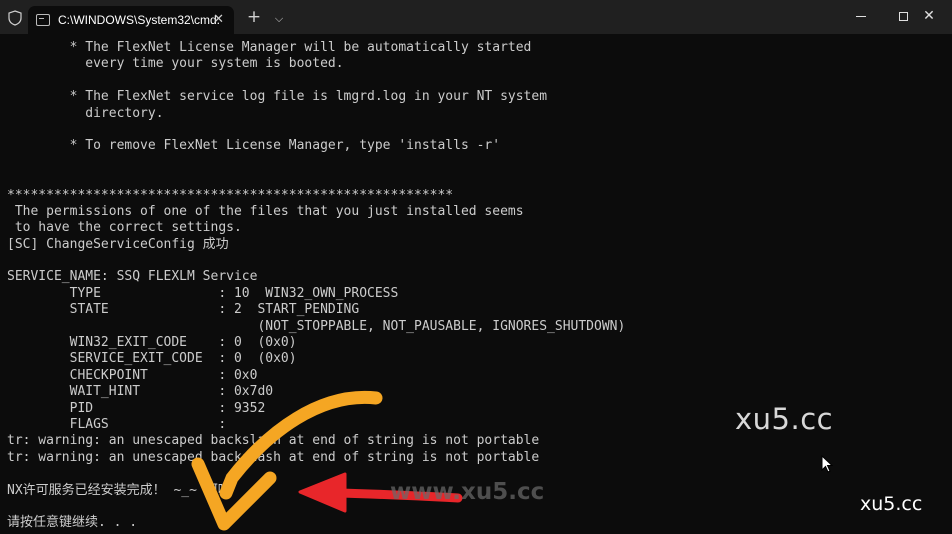  I want to click on console-line: every time your system is booted., so click(175, 64).